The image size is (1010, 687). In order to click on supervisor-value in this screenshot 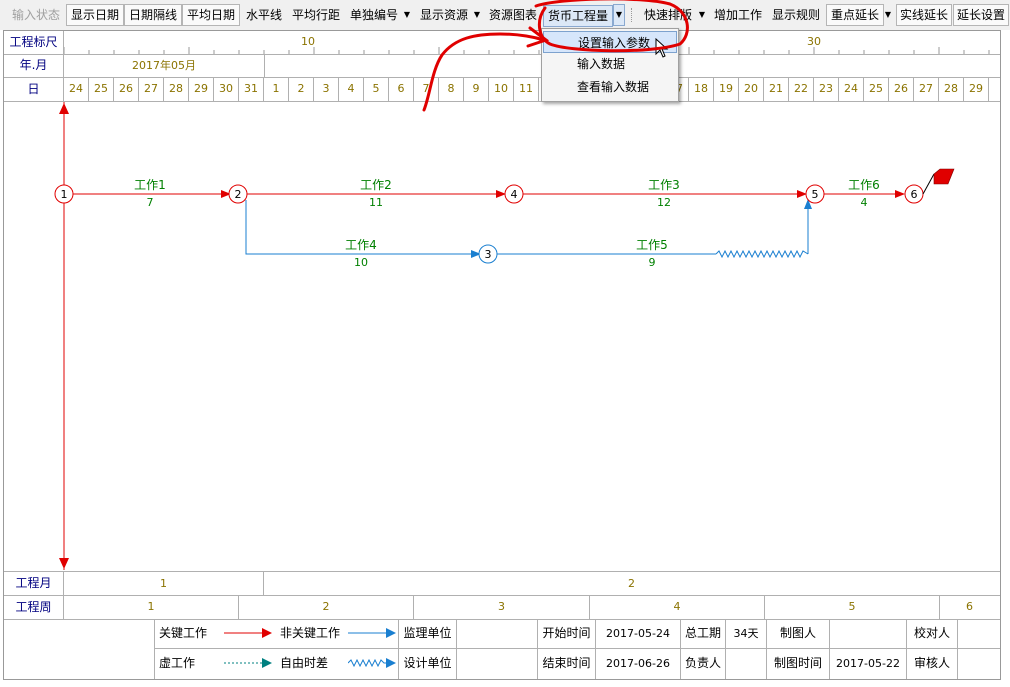, I will do `click(497, 633)`.